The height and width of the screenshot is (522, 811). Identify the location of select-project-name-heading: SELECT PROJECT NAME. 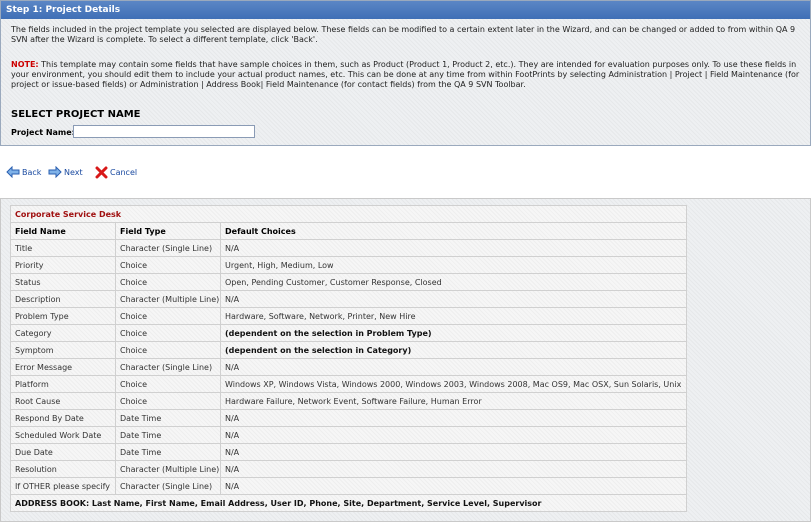
(76, 114).